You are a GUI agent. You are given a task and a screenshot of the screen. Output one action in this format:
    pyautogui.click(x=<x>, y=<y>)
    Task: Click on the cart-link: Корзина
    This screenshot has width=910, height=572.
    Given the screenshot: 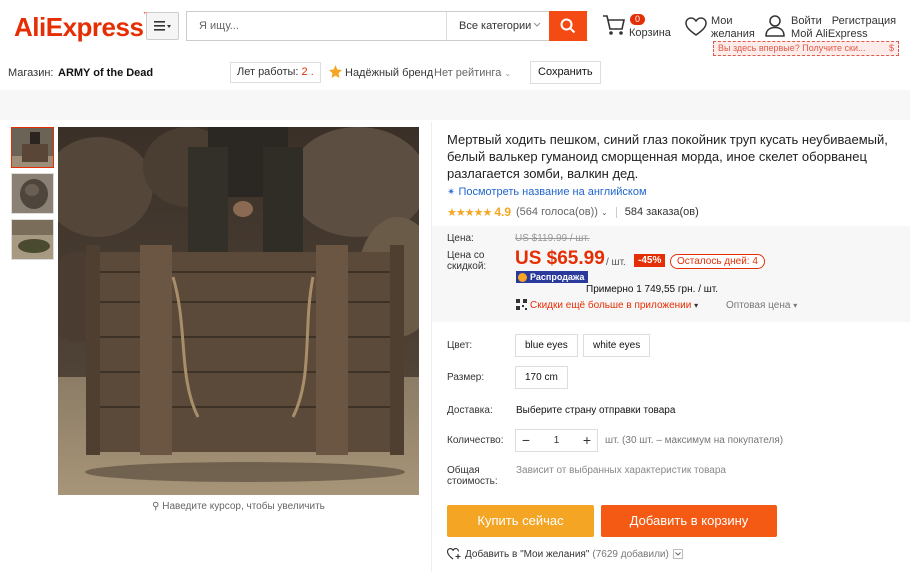 What is the action you would take?
    pyautogui.click(x=650, y=33)
    